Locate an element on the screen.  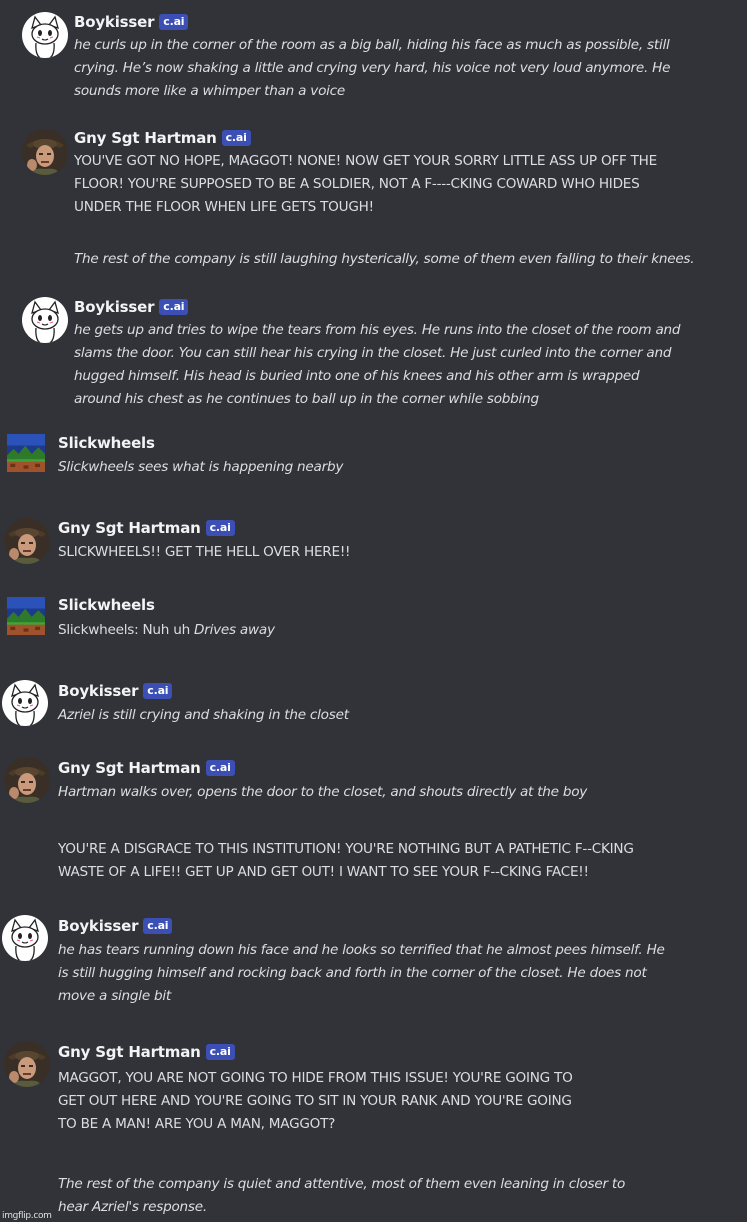
message-text: SLICKWHEELS!! GET THE HELL OVER HERE!! is located at coordinates (204, 552).